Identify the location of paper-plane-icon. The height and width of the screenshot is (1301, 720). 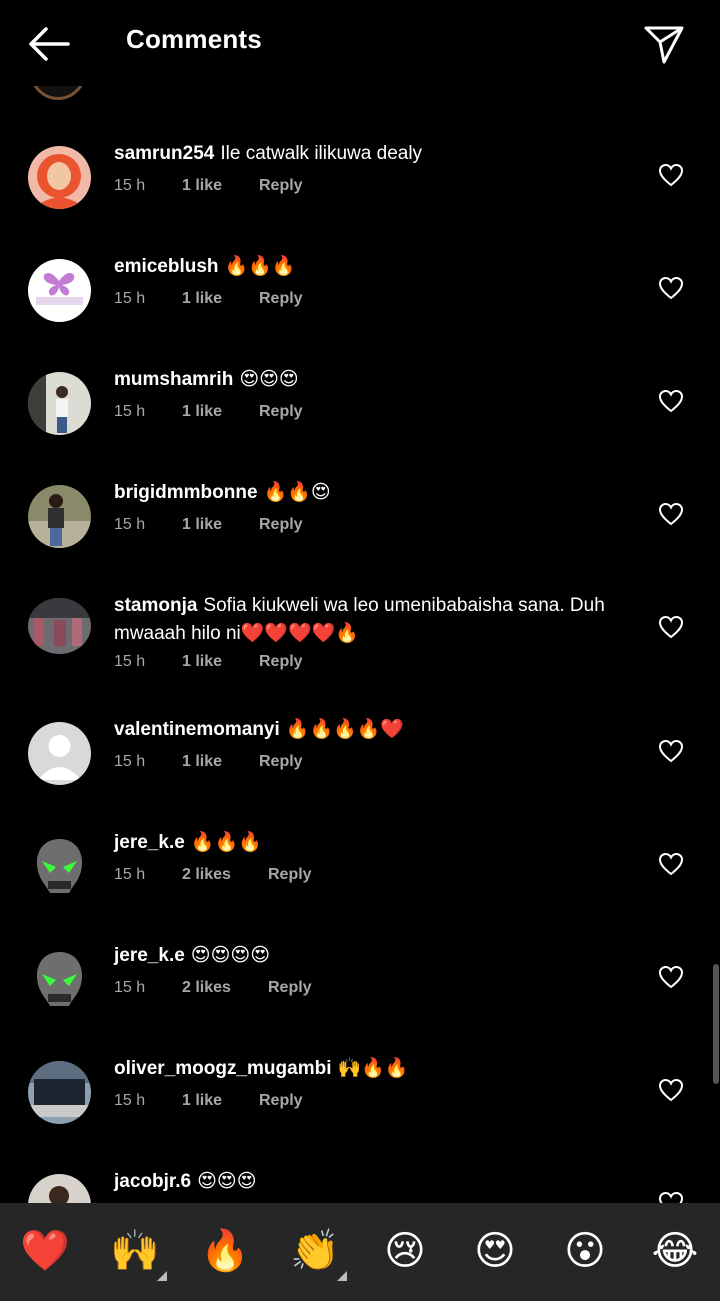
(664, 44).